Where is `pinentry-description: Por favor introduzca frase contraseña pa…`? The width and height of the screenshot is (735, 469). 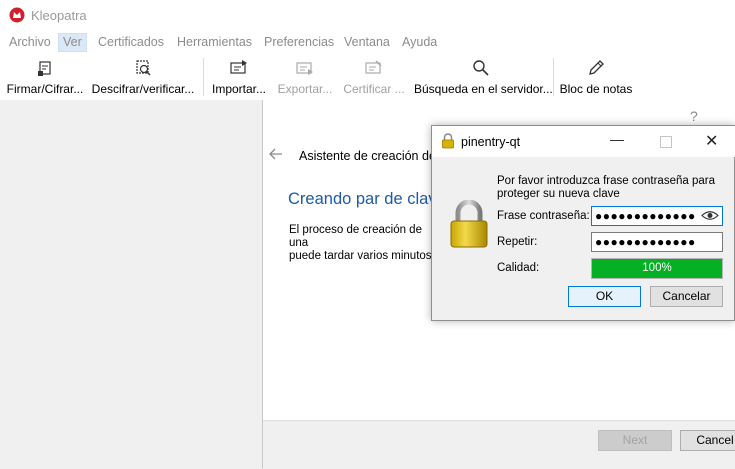
pinentry-description: Por favor introduzca frase contraseña pa… is located at coordinates (606, 187).